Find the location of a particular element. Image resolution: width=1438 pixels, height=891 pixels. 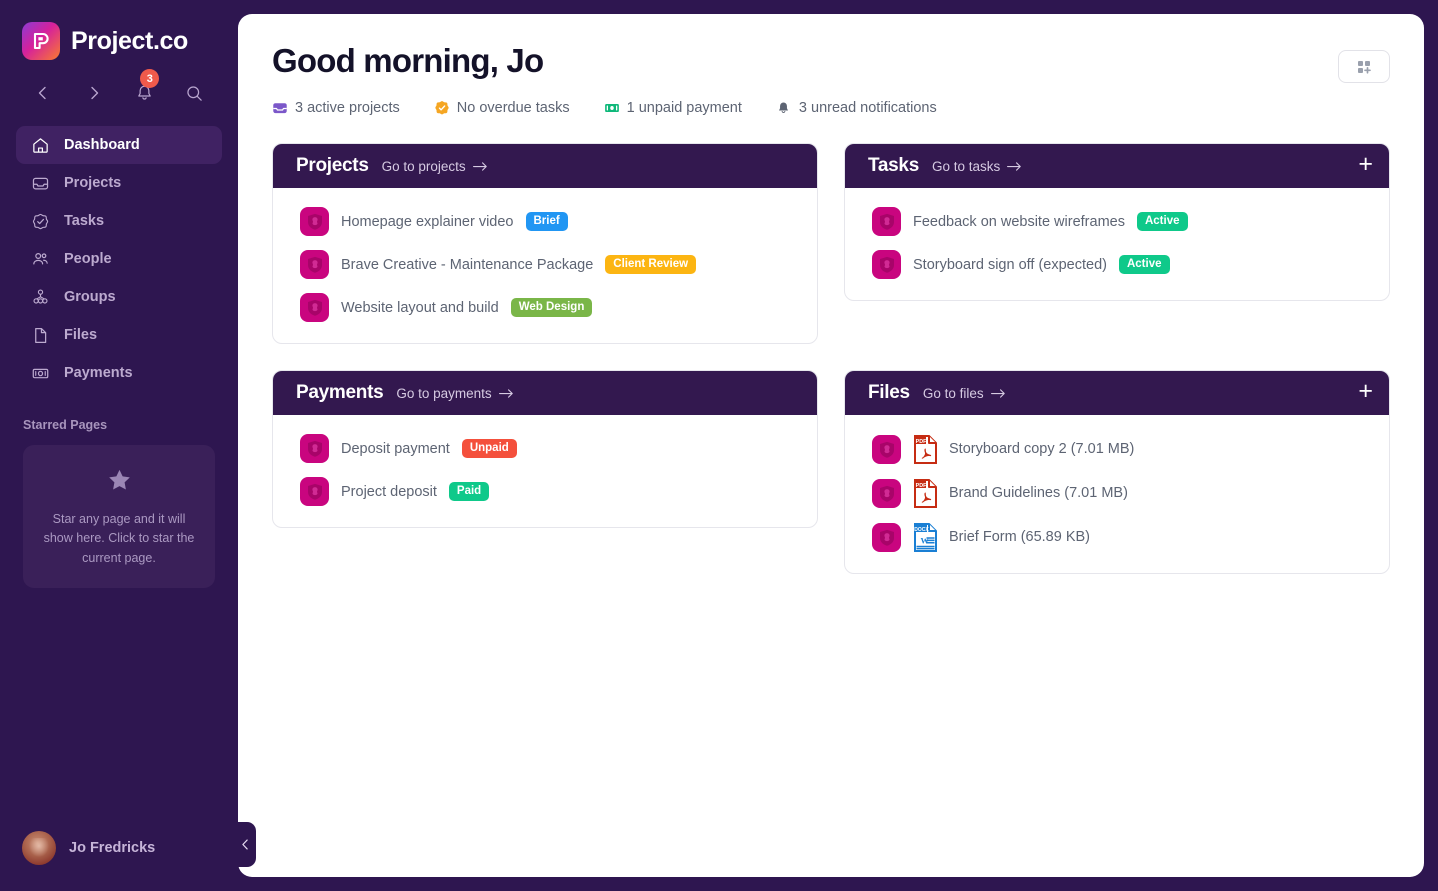

project-name: Homepage explainer video is located at coordinates (427, 221).